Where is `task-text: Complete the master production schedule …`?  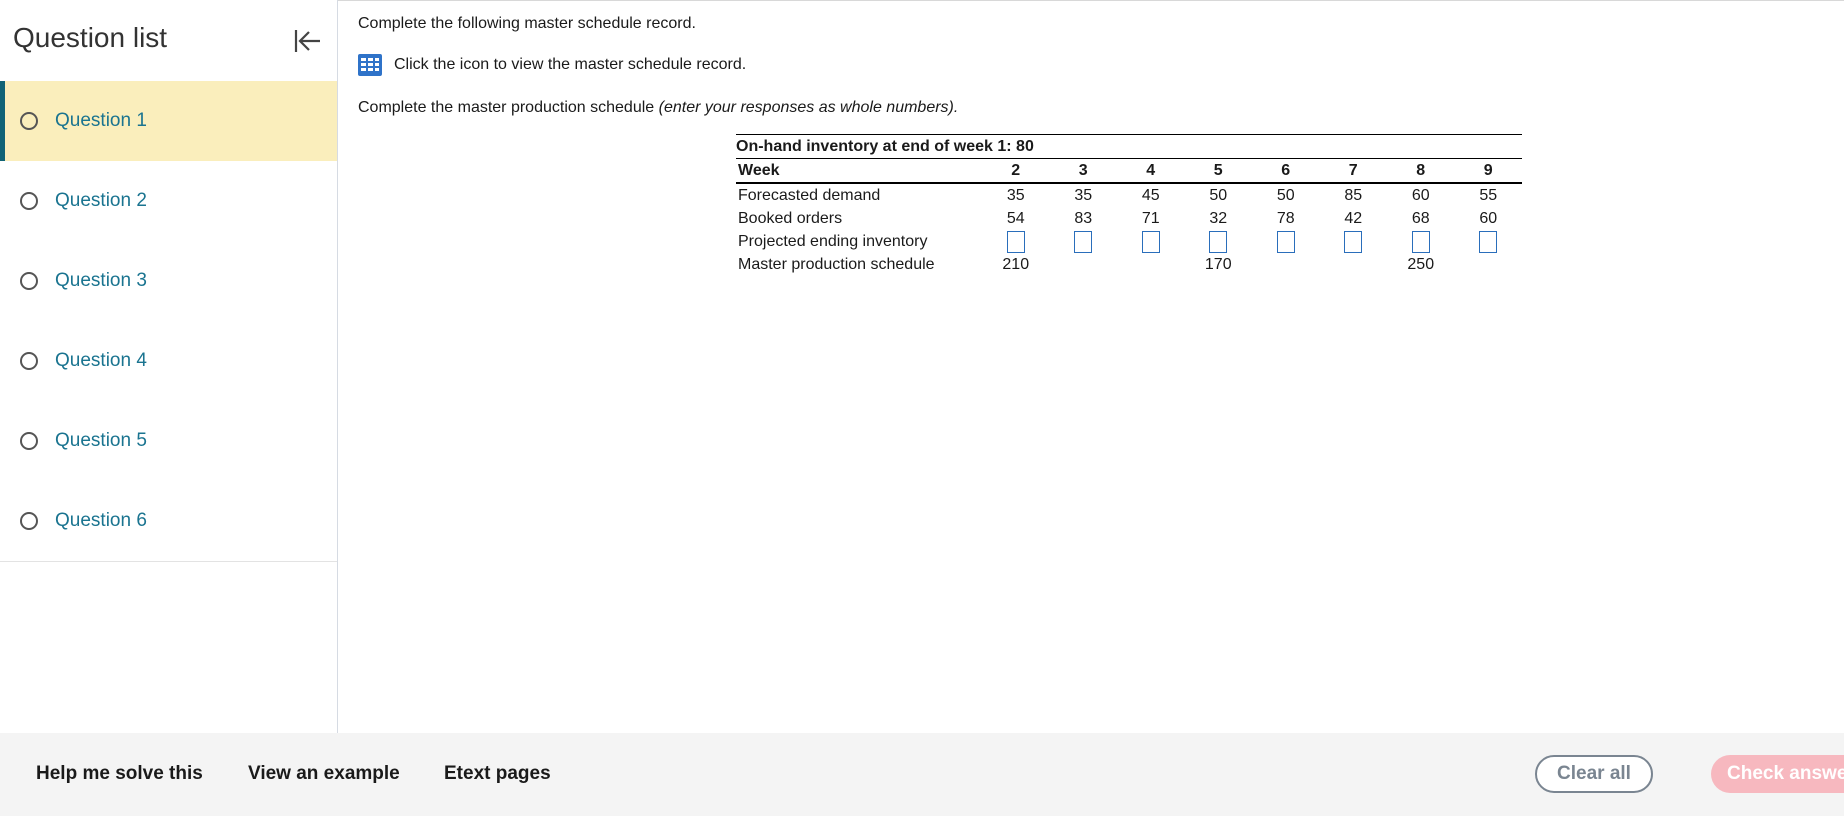
task-text: Complete the master production schedule … is located at coordinates (658, 108).